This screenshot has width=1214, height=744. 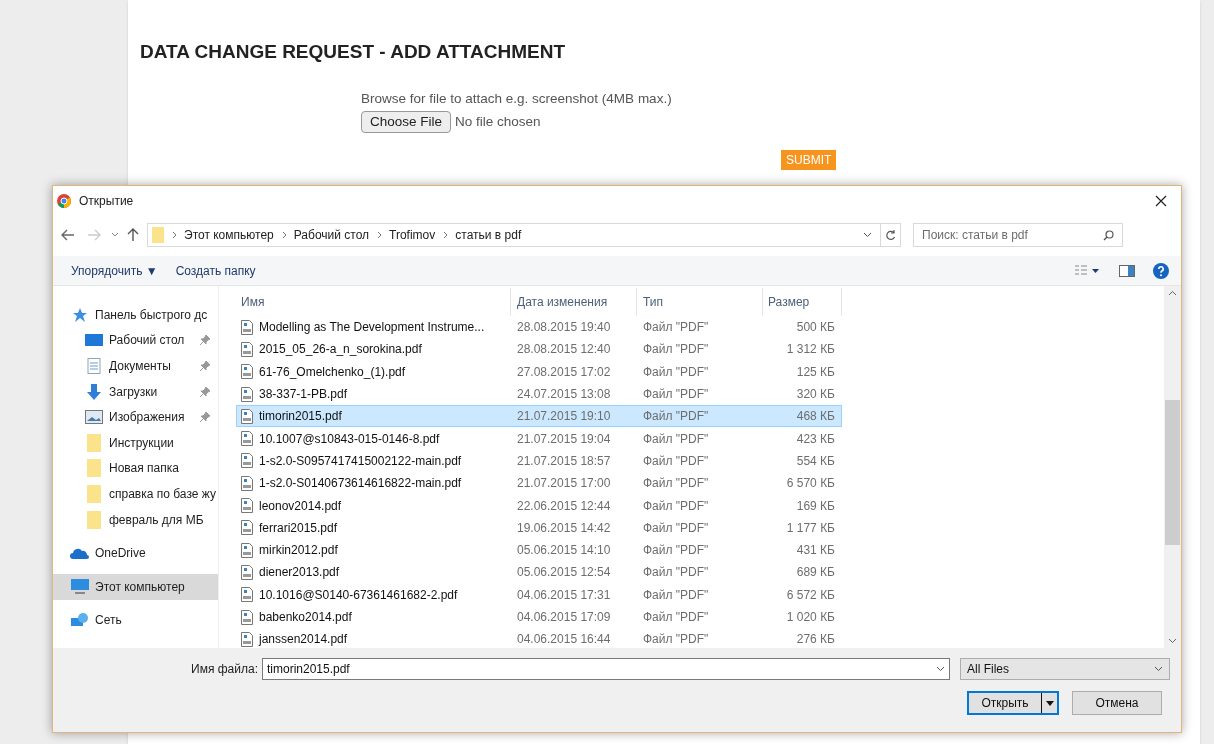 I want to click on sidebar-label: Этот компьютер, so click(x=140, y=587).